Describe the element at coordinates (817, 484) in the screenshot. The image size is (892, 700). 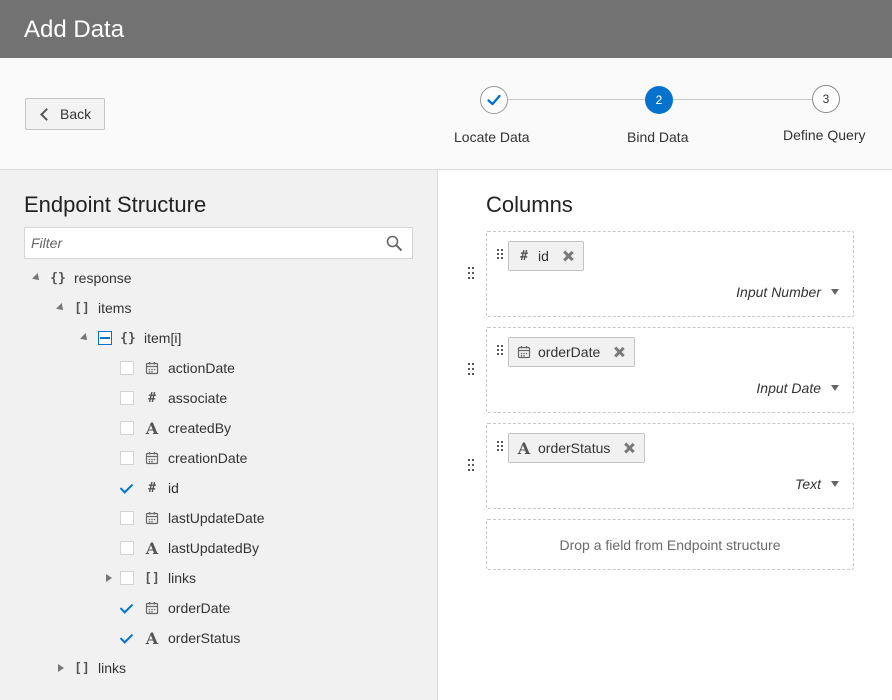
I see `component-type-select: Text` at that location.